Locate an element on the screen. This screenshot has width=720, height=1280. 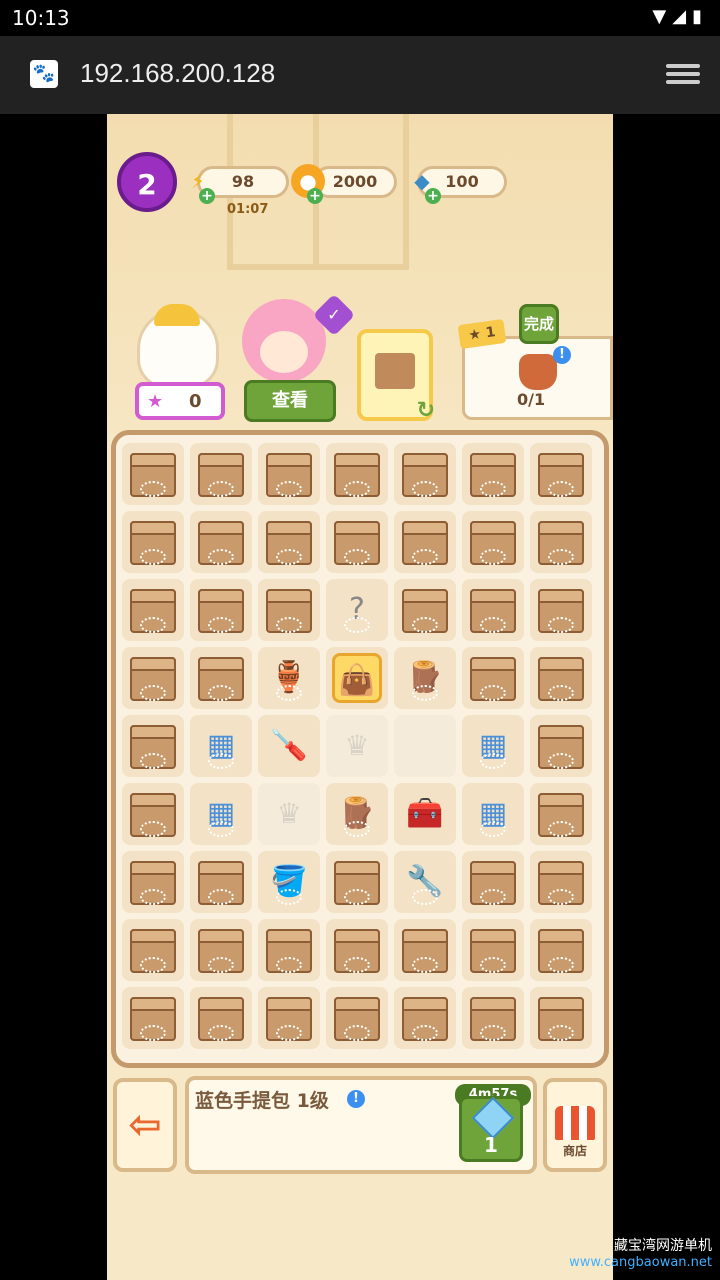
exit-button: ⇦ is located at coordinates (145, 1125).